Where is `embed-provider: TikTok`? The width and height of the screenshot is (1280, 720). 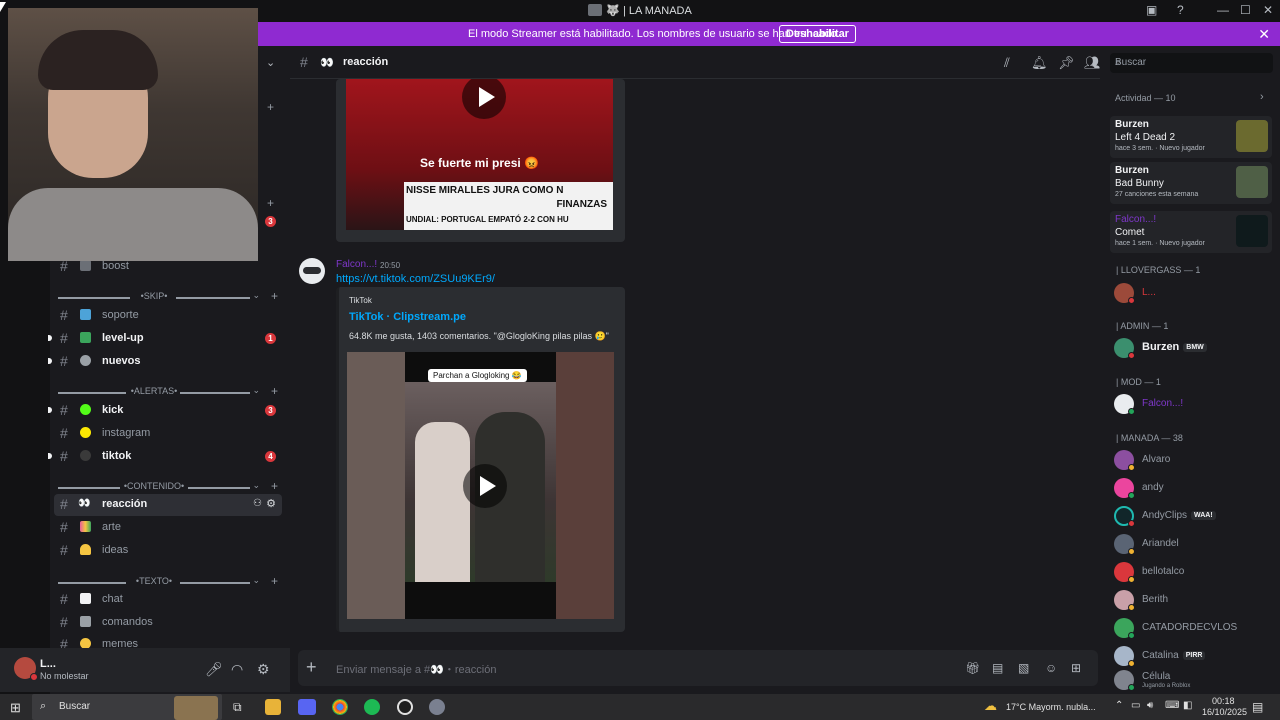 embed-provider: TikTok is located at coordinates (360, 300).